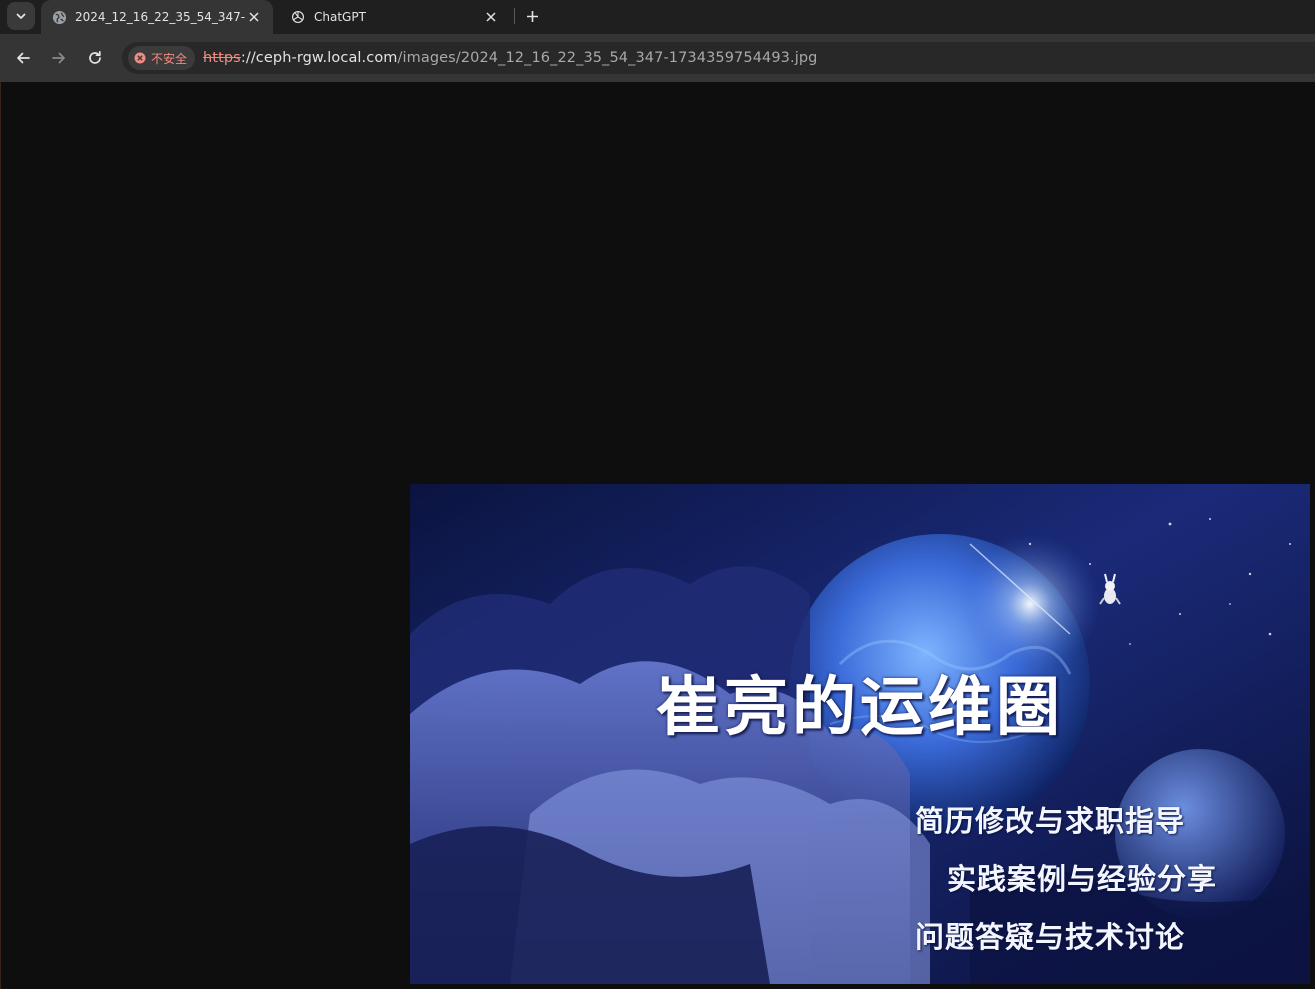  I want to click on back-button, so click(23, 58).